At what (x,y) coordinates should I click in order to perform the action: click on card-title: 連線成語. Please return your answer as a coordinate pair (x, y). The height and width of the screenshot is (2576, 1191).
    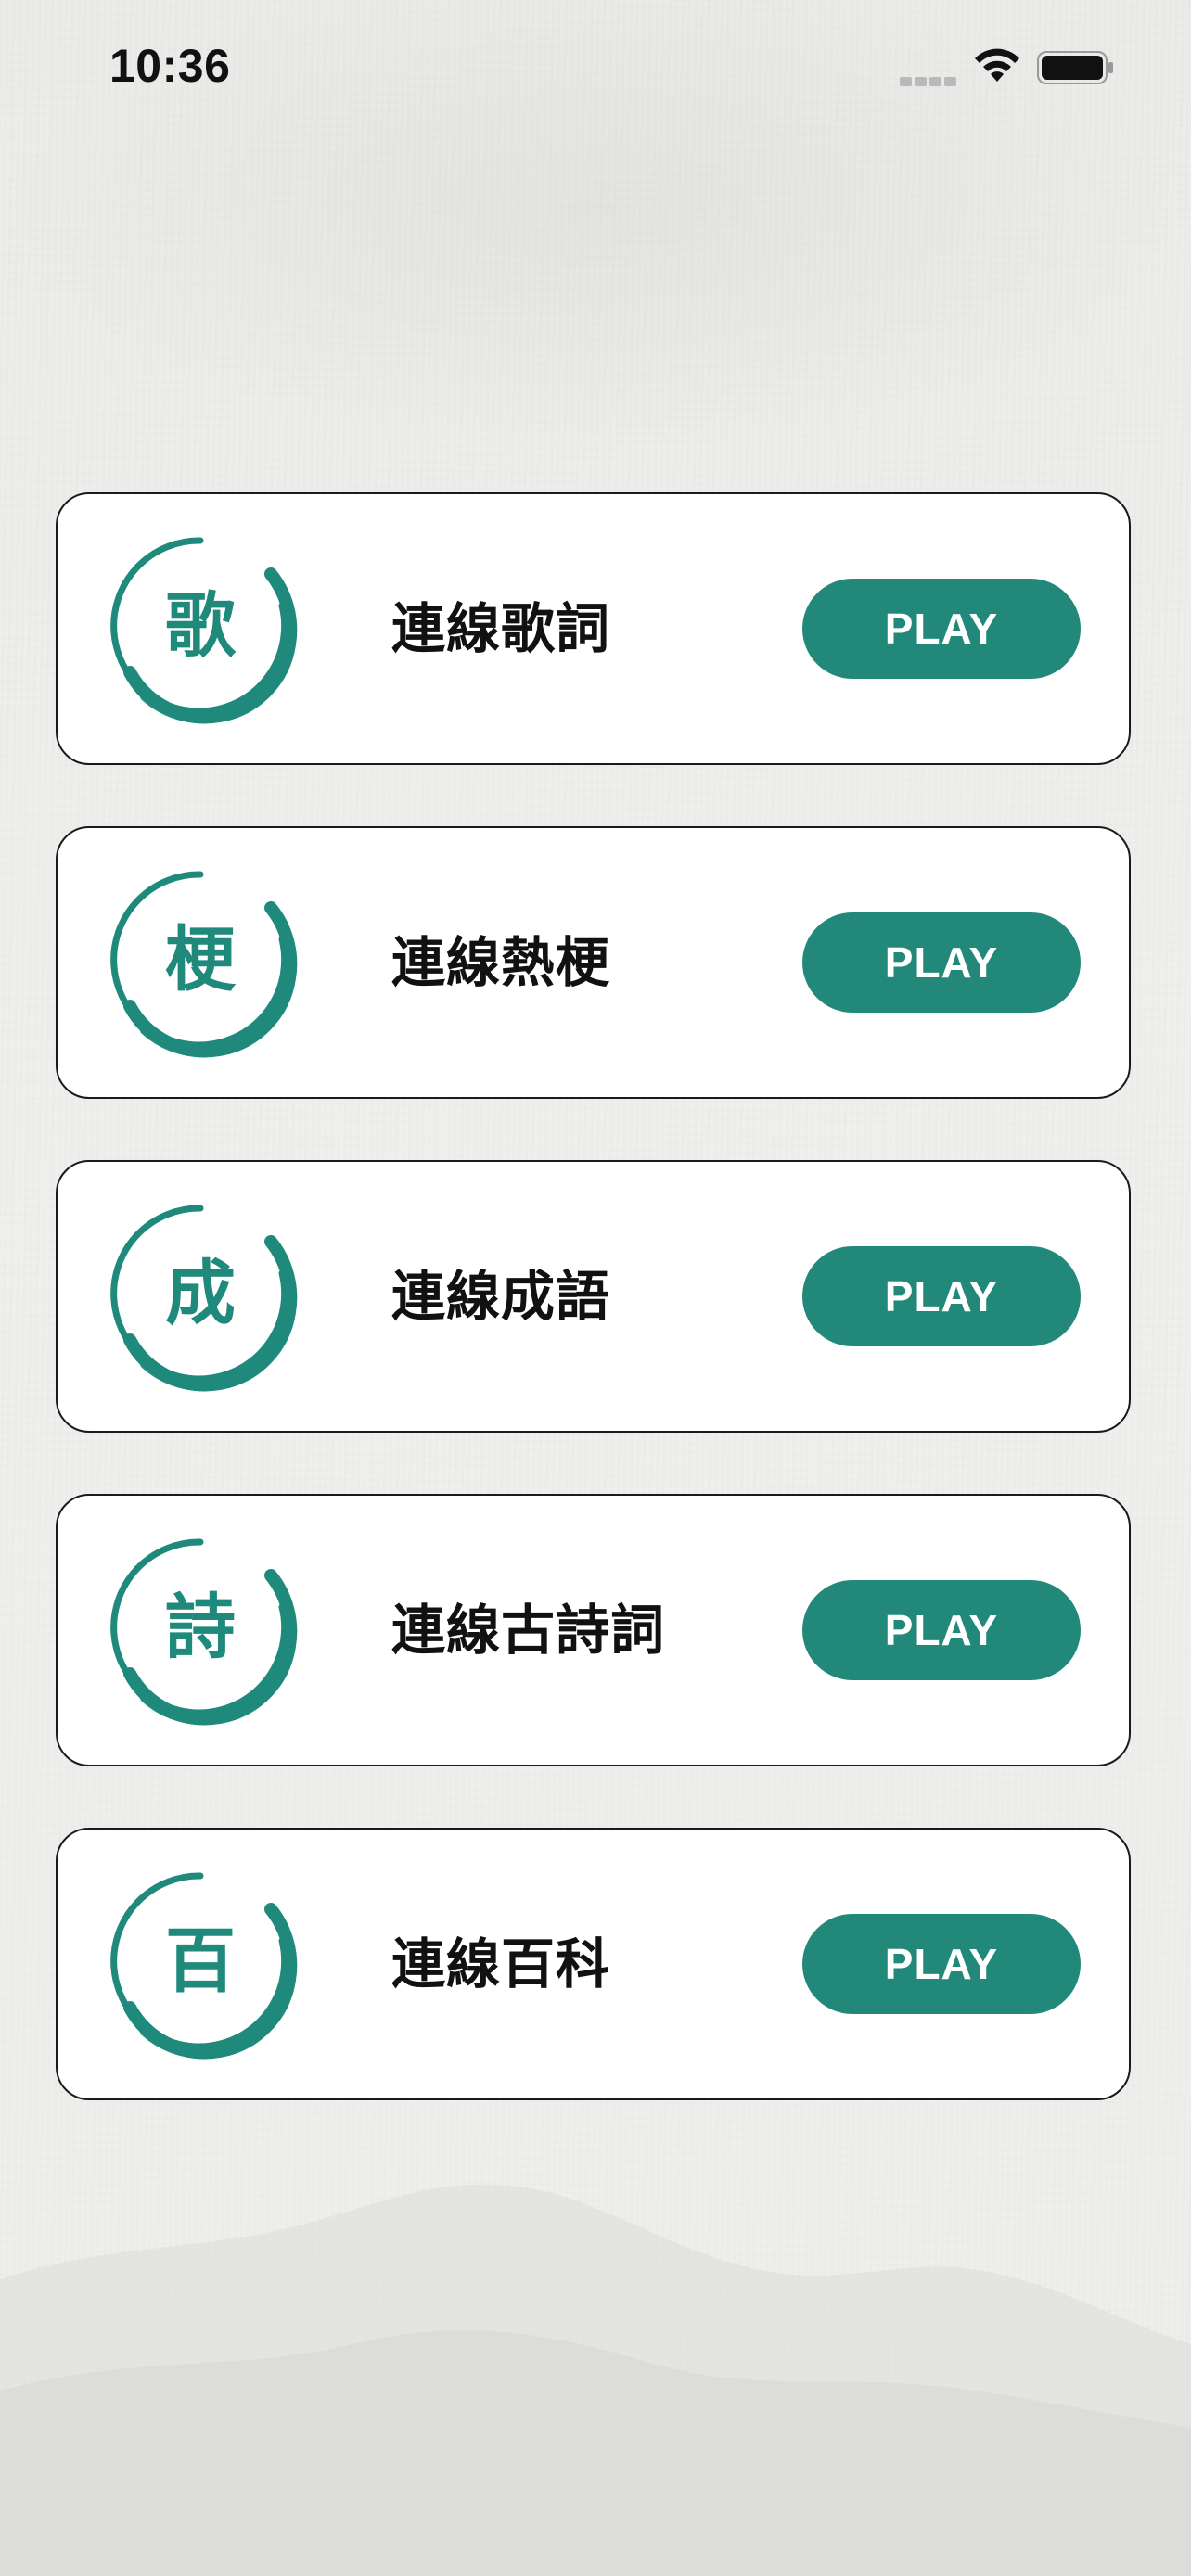
    Looking at the image, I should click on (501, 1297).